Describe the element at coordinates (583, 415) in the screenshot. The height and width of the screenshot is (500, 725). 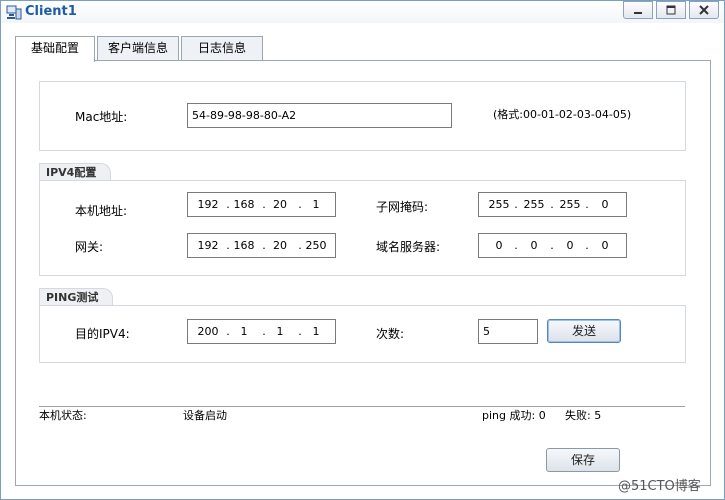
I see `ping-fail-count: 失败: 5` at that location.